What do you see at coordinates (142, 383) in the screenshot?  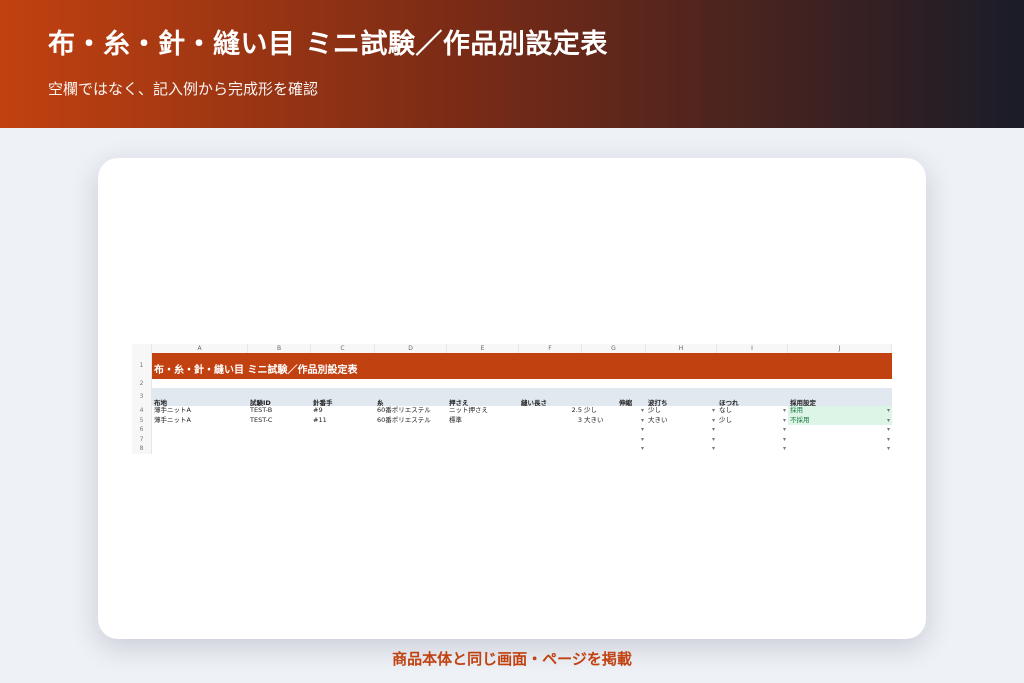 I see `row-number: 2` at bounding box center [142, 383].